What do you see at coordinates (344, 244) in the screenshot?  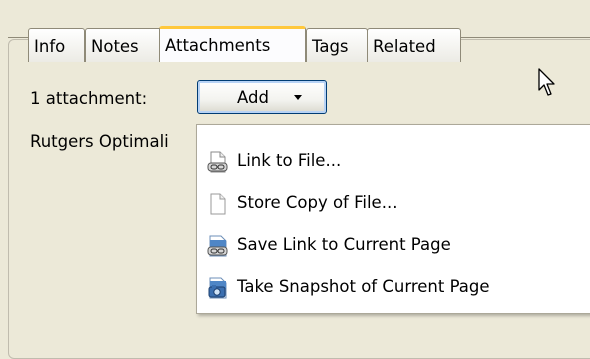 I see `menu-item-label: Save Link to Current Page` at bounding box center [344, 244].